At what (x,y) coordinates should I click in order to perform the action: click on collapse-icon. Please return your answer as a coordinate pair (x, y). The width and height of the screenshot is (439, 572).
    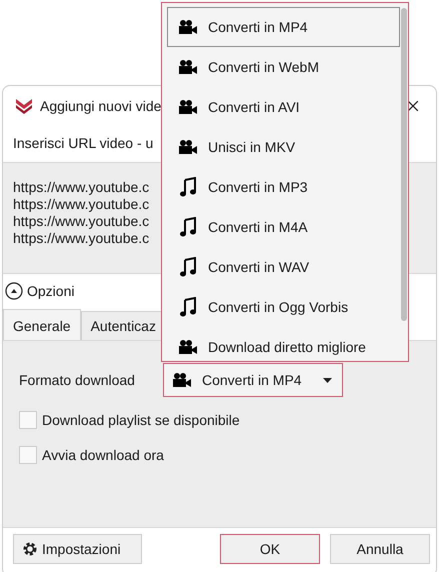
    Looking at the image, I should click on (14, 291).